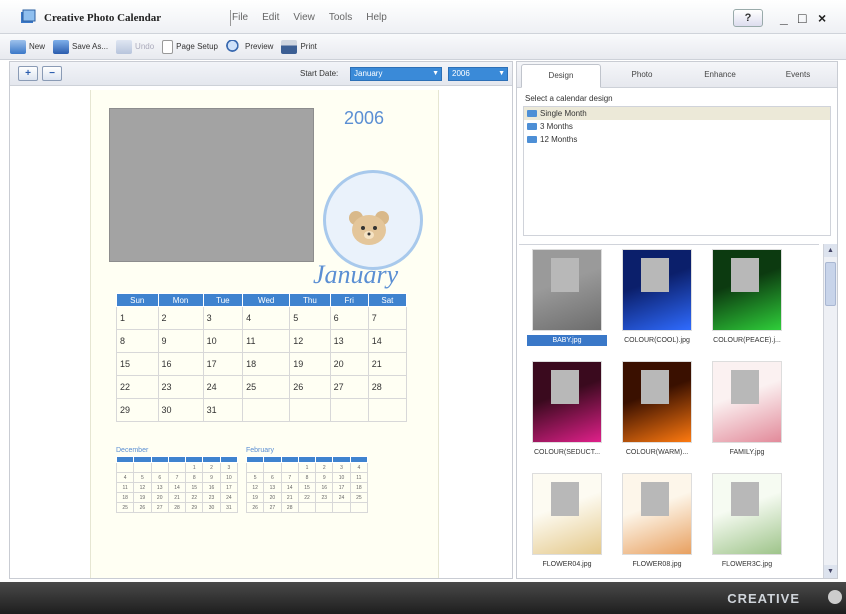  Describe the element at coordinates (266, 387) in the screenshot. I see `day-cell: 25` at that location.